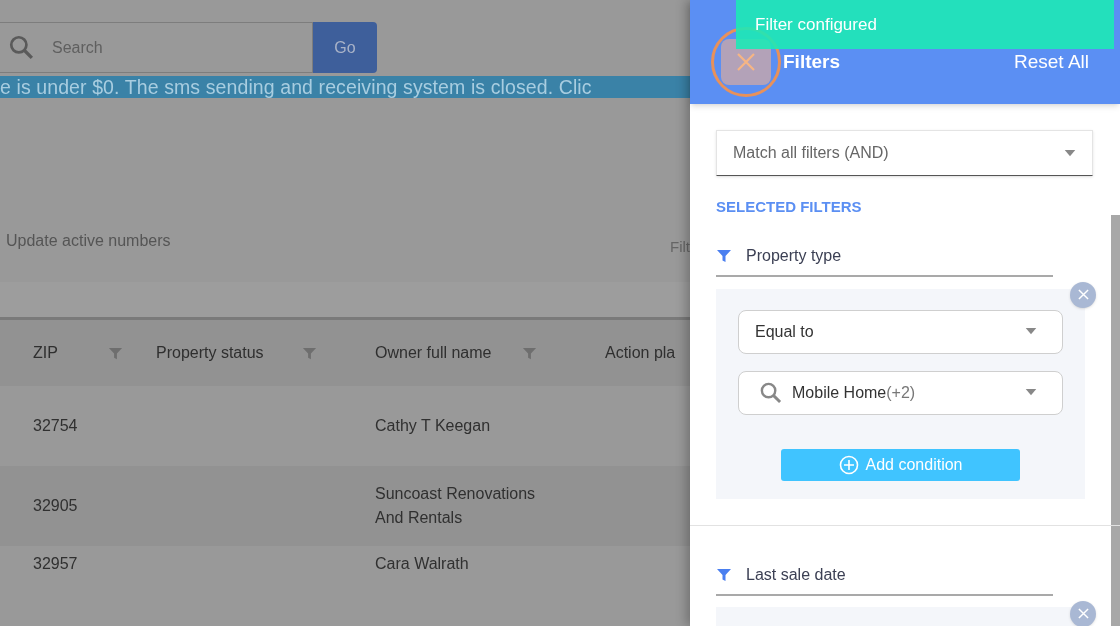  What do you see at coordinates (88, 241) in the screenshot?
I see `update-numbers-link: Update active numbers` at bounding box center [88, 241].